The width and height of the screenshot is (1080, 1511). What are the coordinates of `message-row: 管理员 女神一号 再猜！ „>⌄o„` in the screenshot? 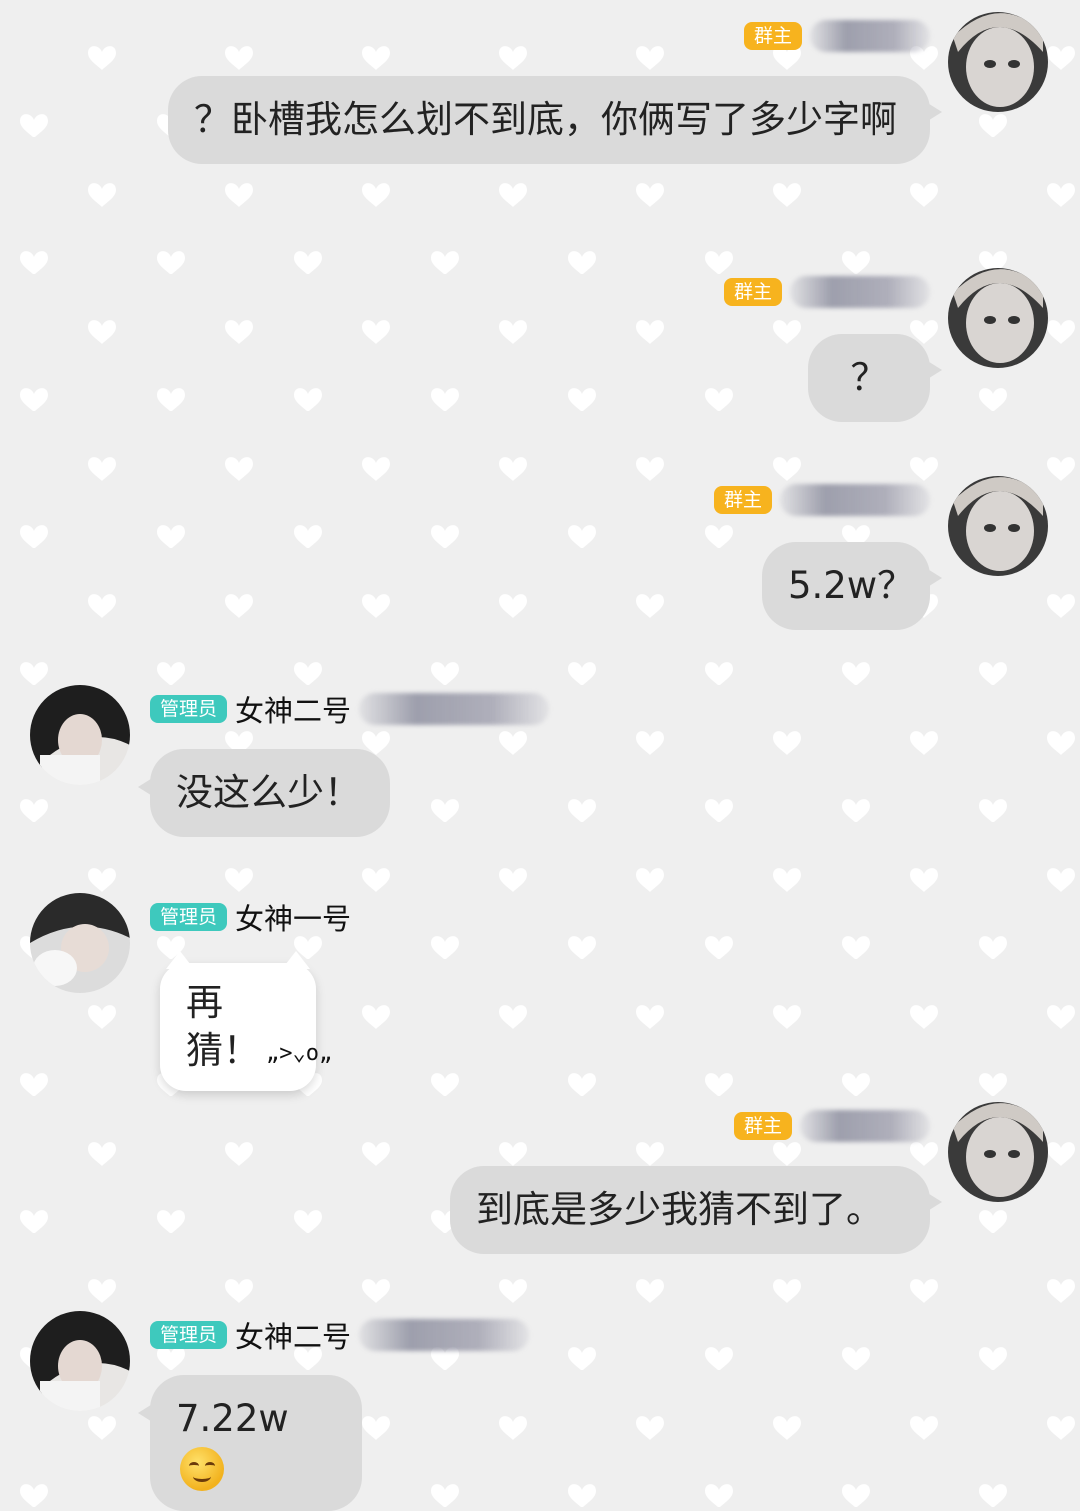 It's located at (540, 992).